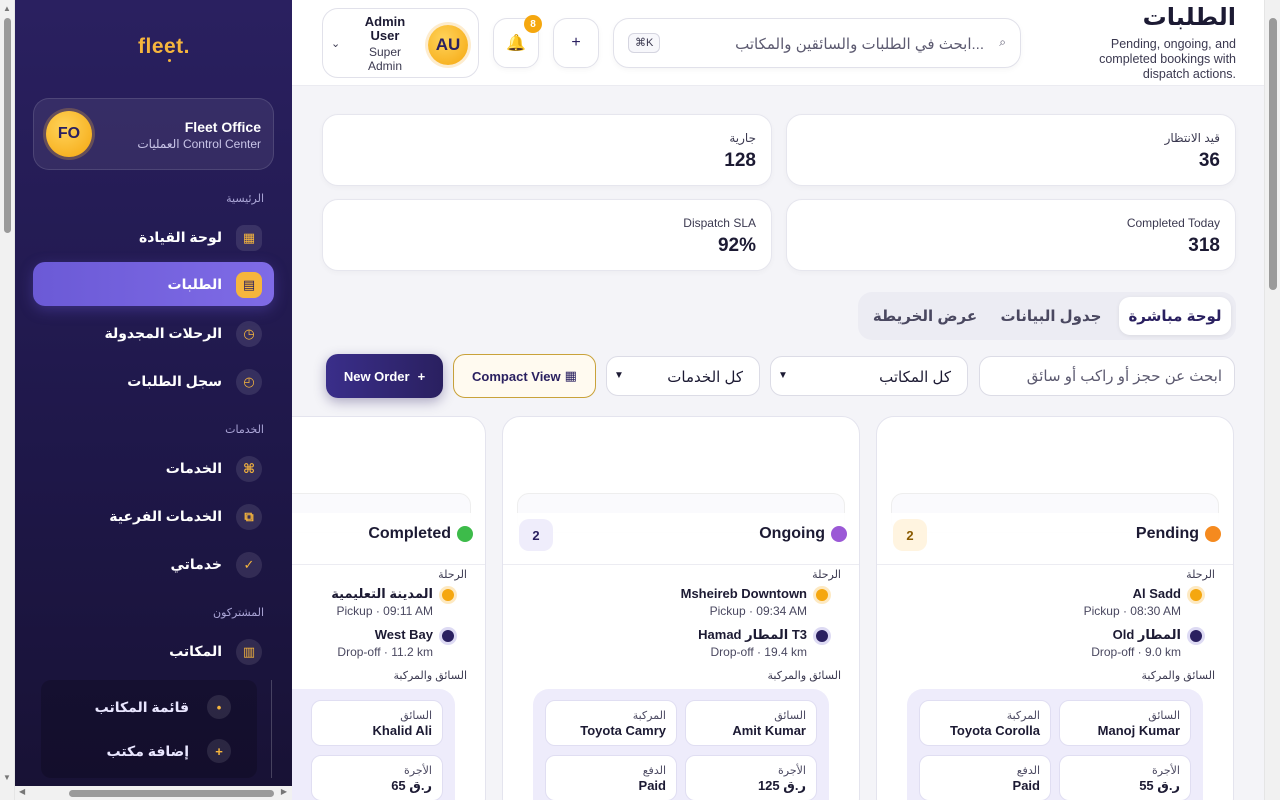  Describe the element at coordinates (384, 376) in the screenshot. I see `new-order-button: New Order +` at that location.